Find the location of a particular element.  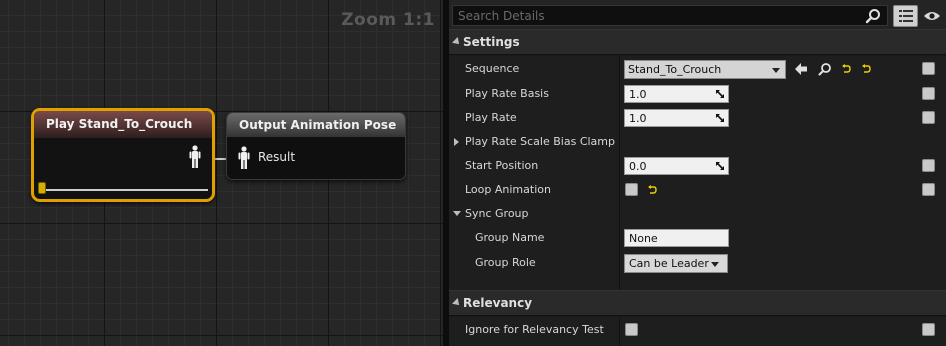

property-row-start-position: Start Position 0.0 is located at coordinates (697, 166).